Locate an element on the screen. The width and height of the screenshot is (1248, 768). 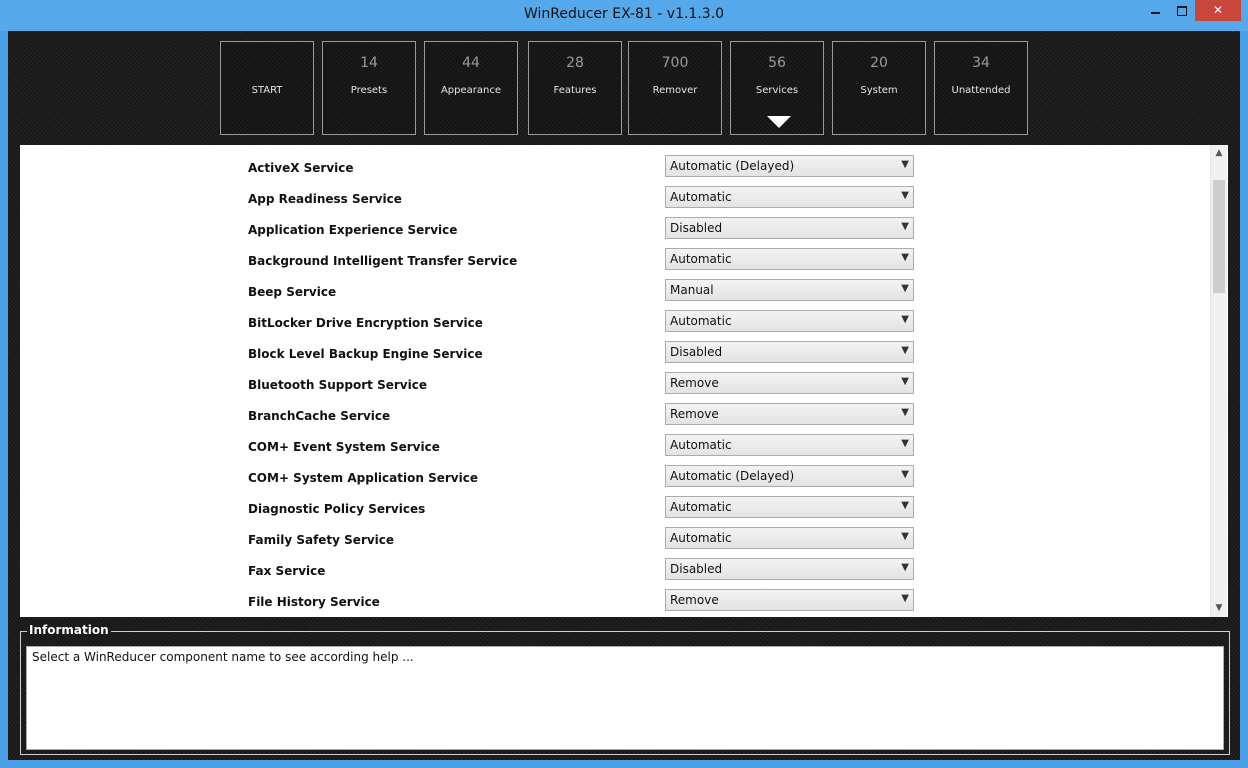
service-name: Family Safety Service is located at coordinates (321, 540).